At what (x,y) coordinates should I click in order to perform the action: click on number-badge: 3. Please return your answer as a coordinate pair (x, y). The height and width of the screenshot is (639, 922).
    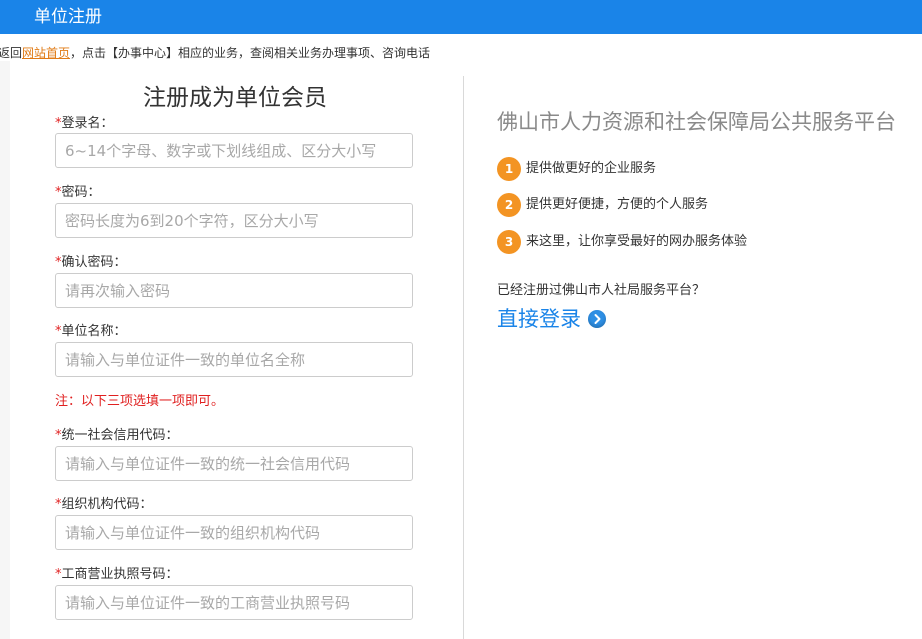
    Looking at the image, I should click on (509, 242).